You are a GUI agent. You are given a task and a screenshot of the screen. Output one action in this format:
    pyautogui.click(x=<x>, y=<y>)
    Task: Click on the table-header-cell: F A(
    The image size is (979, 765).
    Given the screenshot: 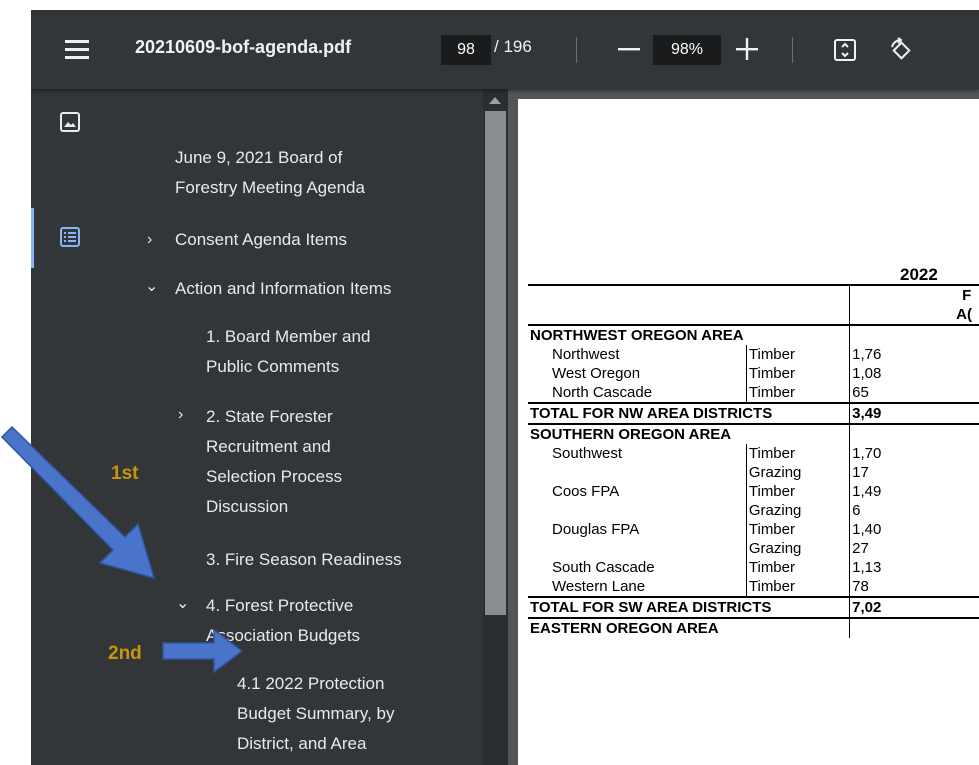 What is the action you would take?
    pyautogui.click(x=914, y=304)
    